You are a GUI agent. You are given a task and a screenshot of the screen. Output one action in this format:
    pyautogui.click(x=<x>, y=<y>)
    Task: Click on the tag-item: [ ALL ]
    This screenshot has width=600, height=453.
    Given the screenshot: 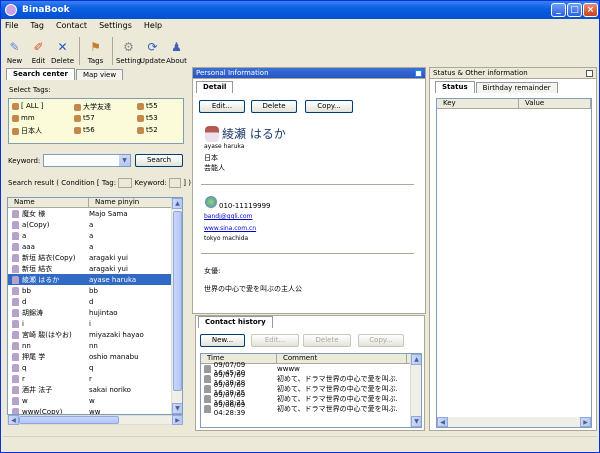 What is the action you would take?
    pyautogui.click(x=28, y=106)
    